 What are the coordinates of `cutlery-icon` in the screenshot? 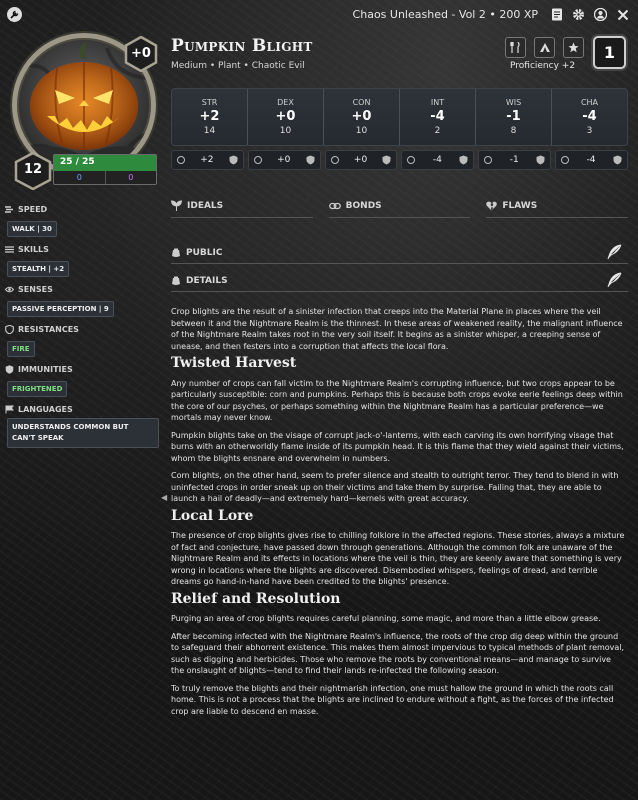 It's located at (515, 47).